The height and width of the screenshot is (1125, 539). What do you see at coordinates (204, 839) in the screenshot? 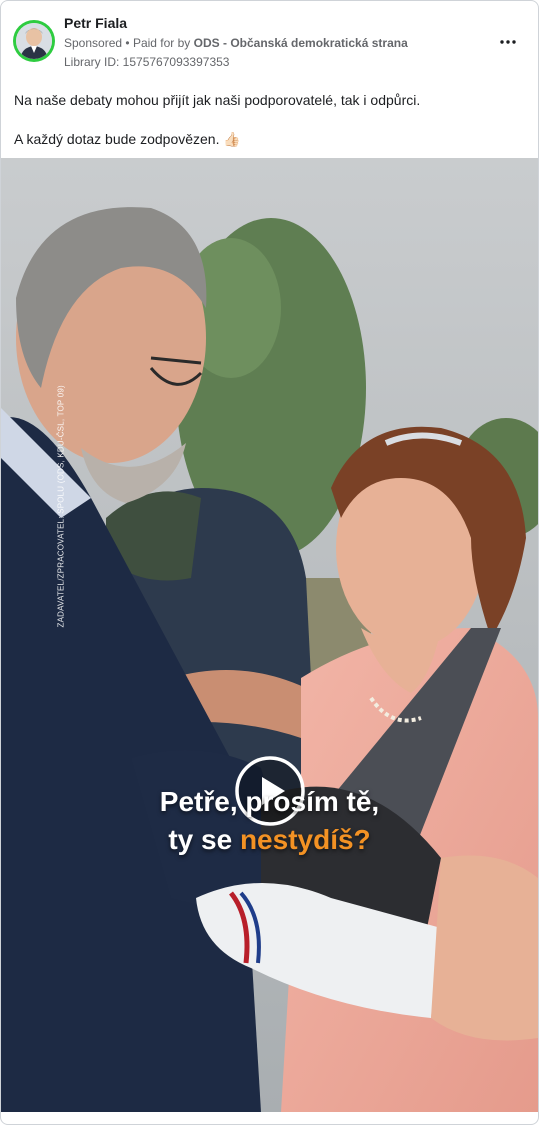
I see `caption-line-2-text: ty se` at bounding box center [204, 839].